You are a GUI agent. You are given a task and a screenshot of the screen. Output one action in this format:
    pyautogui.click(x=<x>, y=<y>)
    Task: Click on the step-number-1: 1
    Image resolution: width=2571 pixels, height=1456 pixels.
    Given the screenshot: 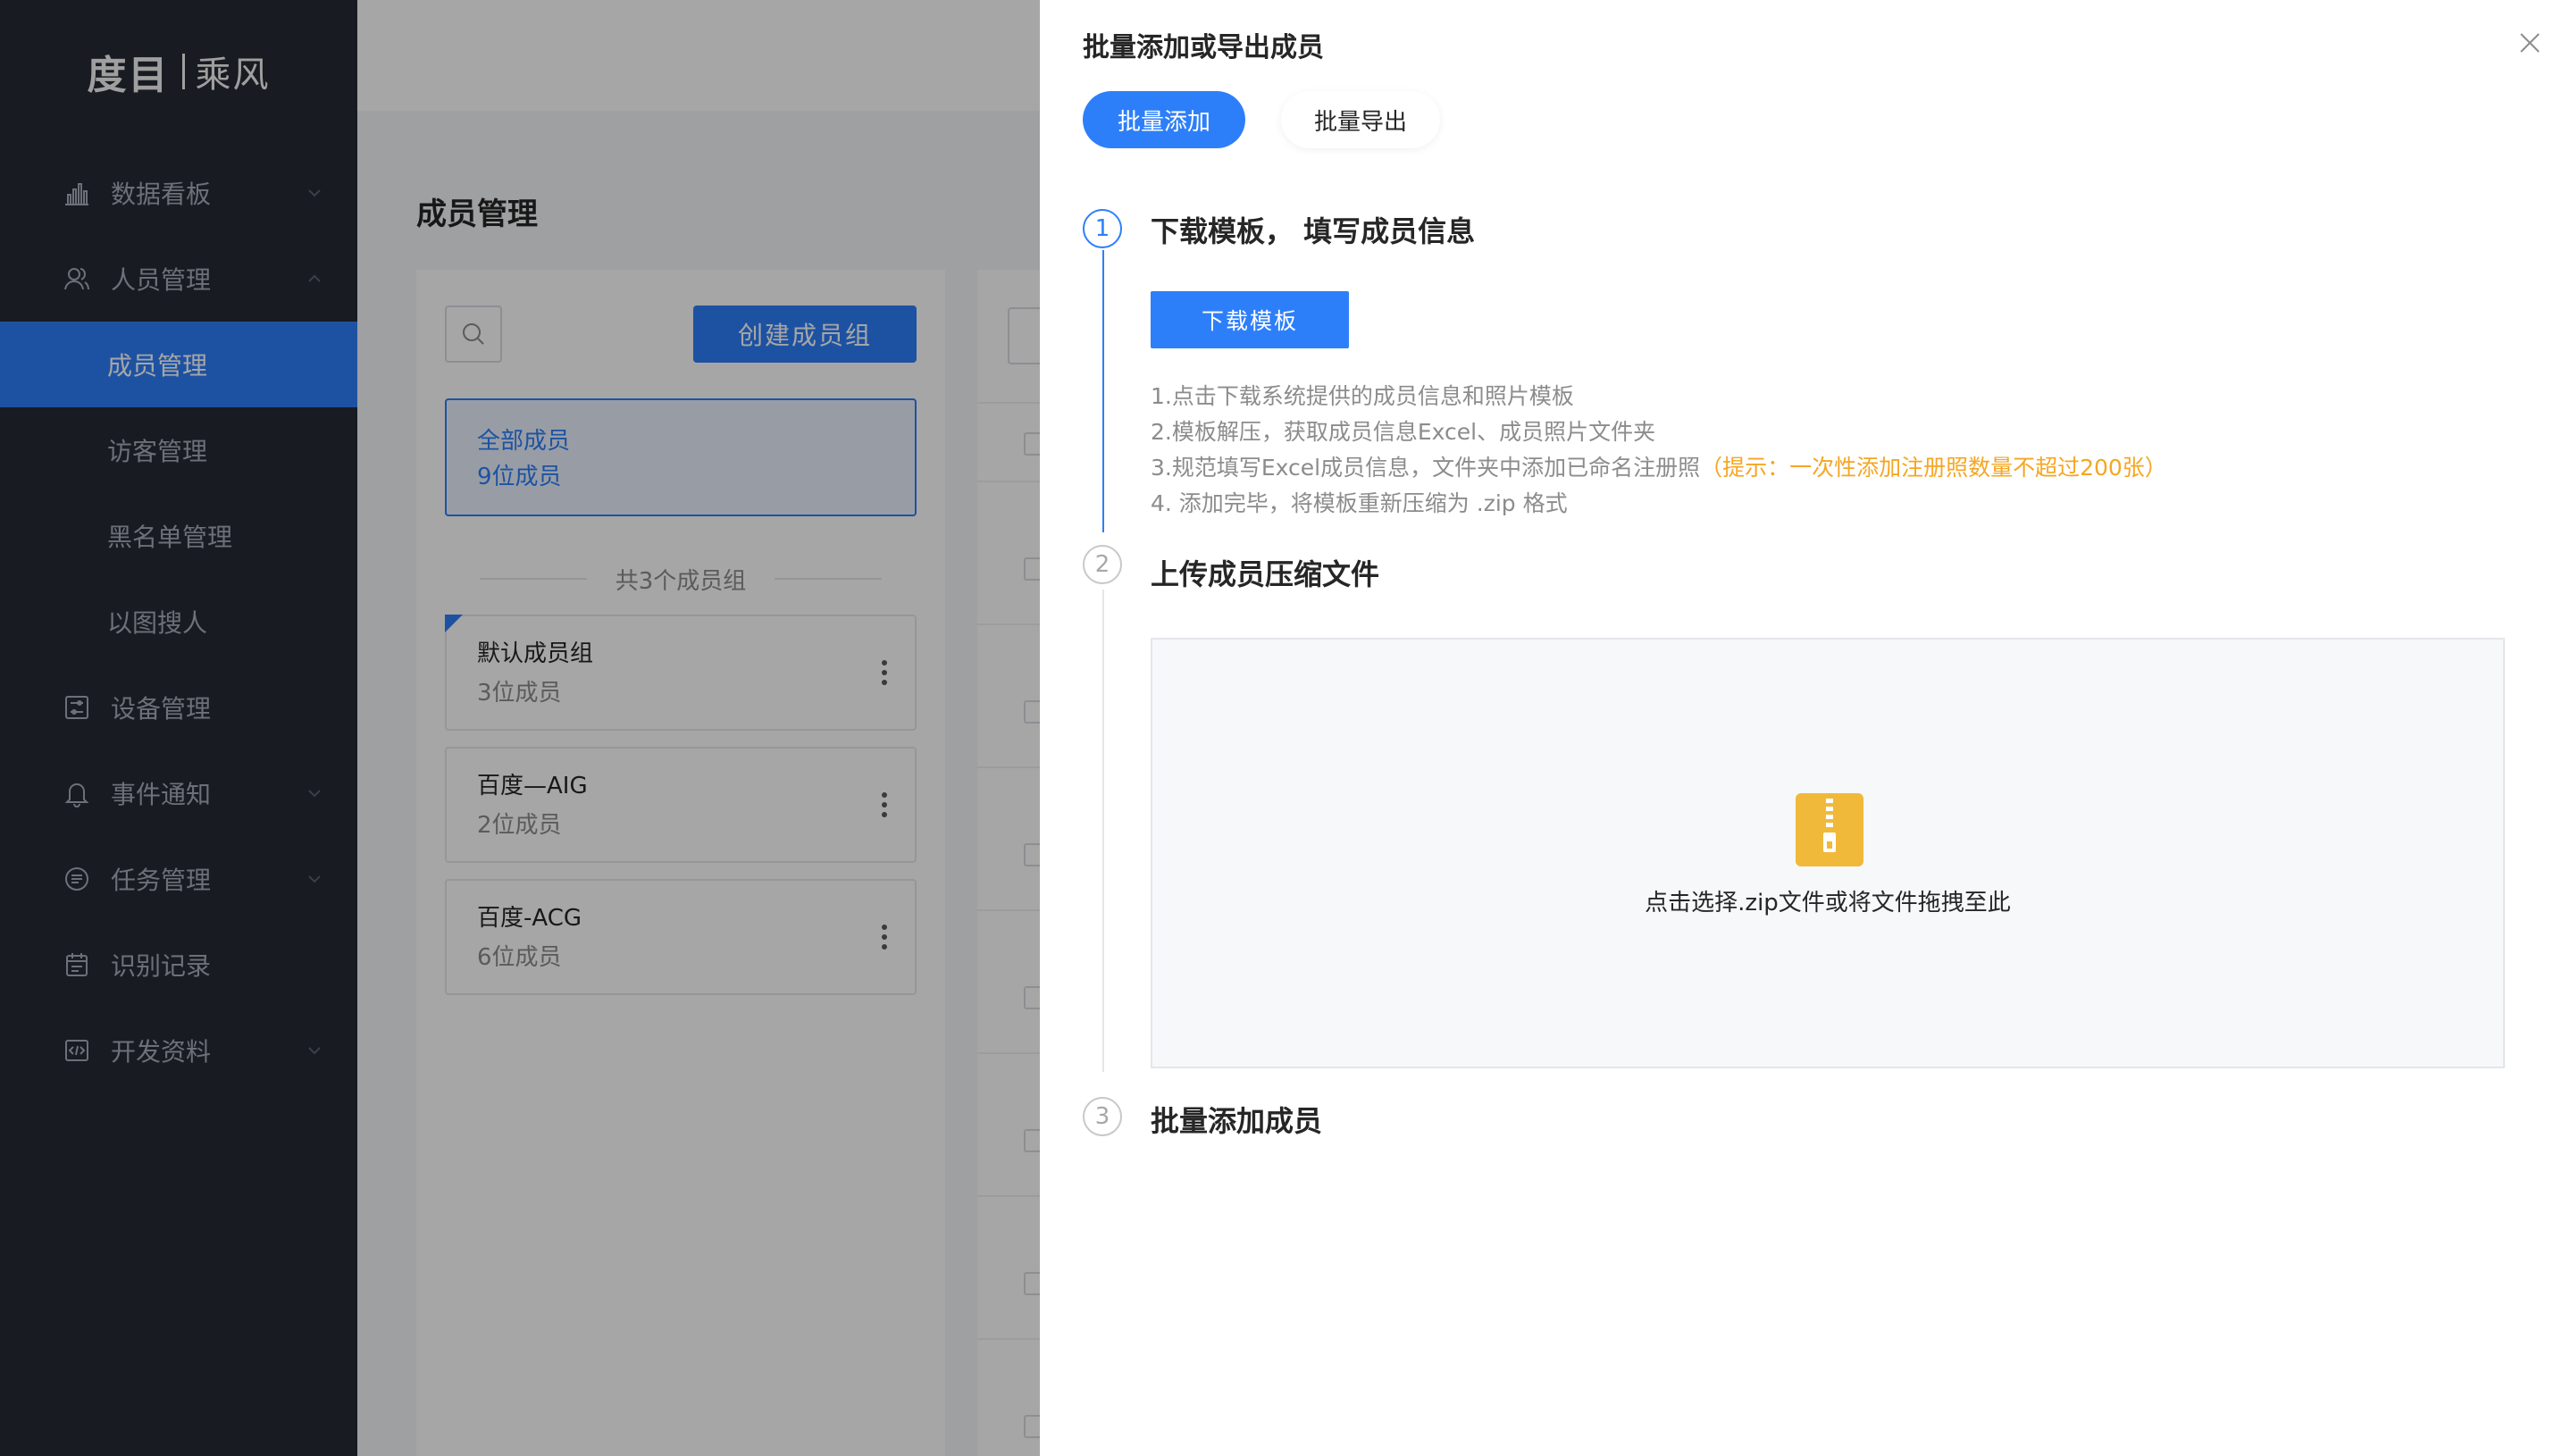 What is the action you would take?
    pyautogui.click(x=1102, y=228)
    